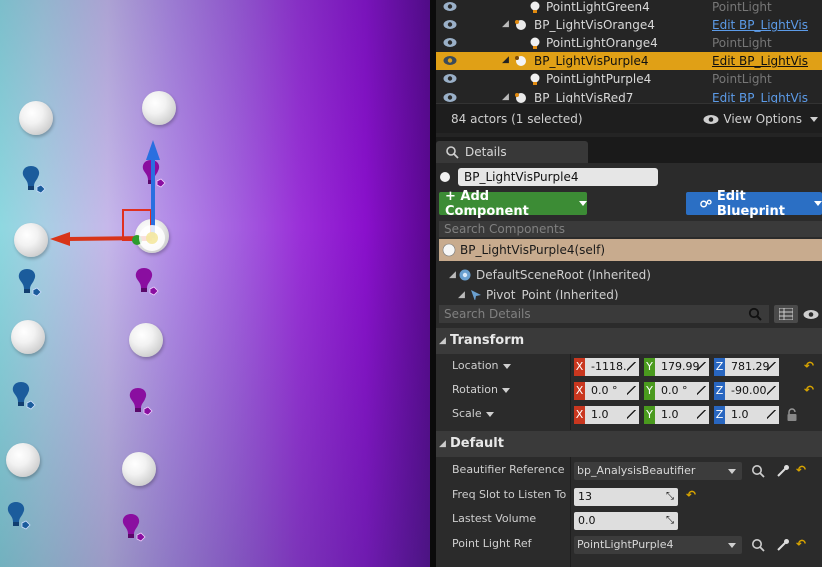 This screenshot has height=567, width=822. What do you see at coordinates (604, 314) in the screenshot?
I see `search-details-input: Search Details` at bounding box center [604, 314].